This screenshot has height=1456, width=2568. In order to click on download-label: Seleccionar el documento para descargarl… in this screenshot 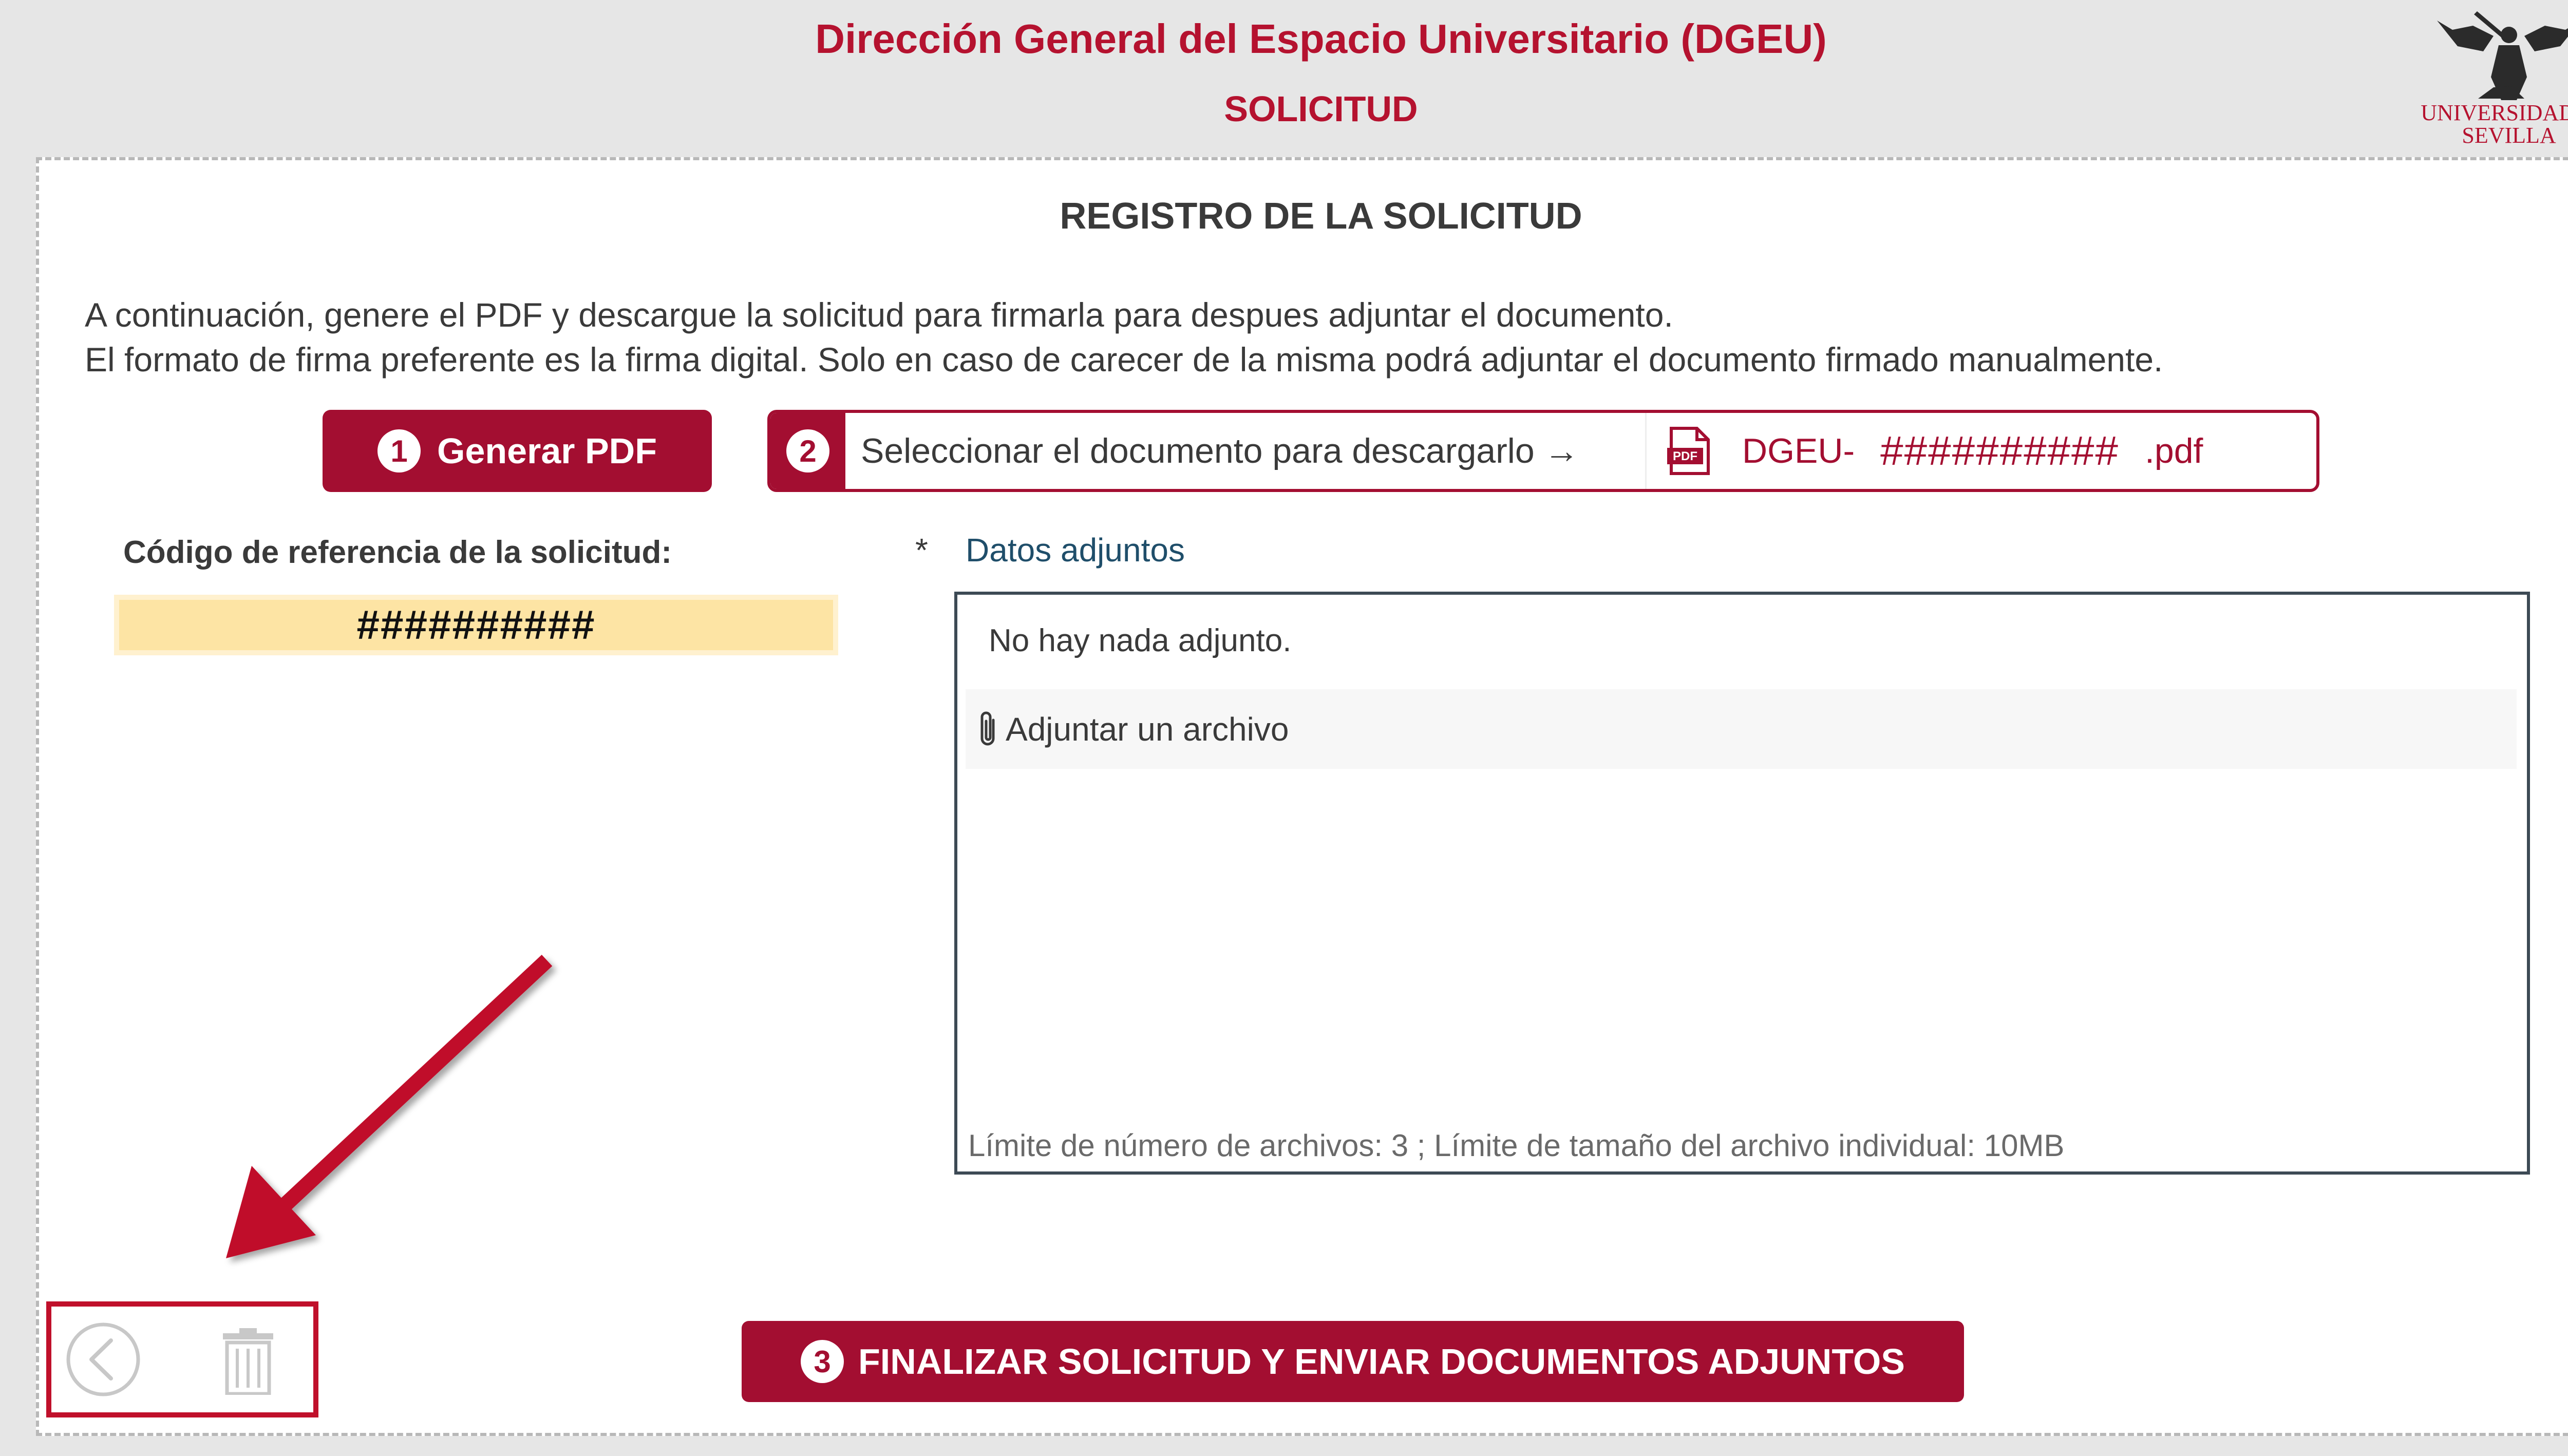, I will do `click(1246, 451)`.